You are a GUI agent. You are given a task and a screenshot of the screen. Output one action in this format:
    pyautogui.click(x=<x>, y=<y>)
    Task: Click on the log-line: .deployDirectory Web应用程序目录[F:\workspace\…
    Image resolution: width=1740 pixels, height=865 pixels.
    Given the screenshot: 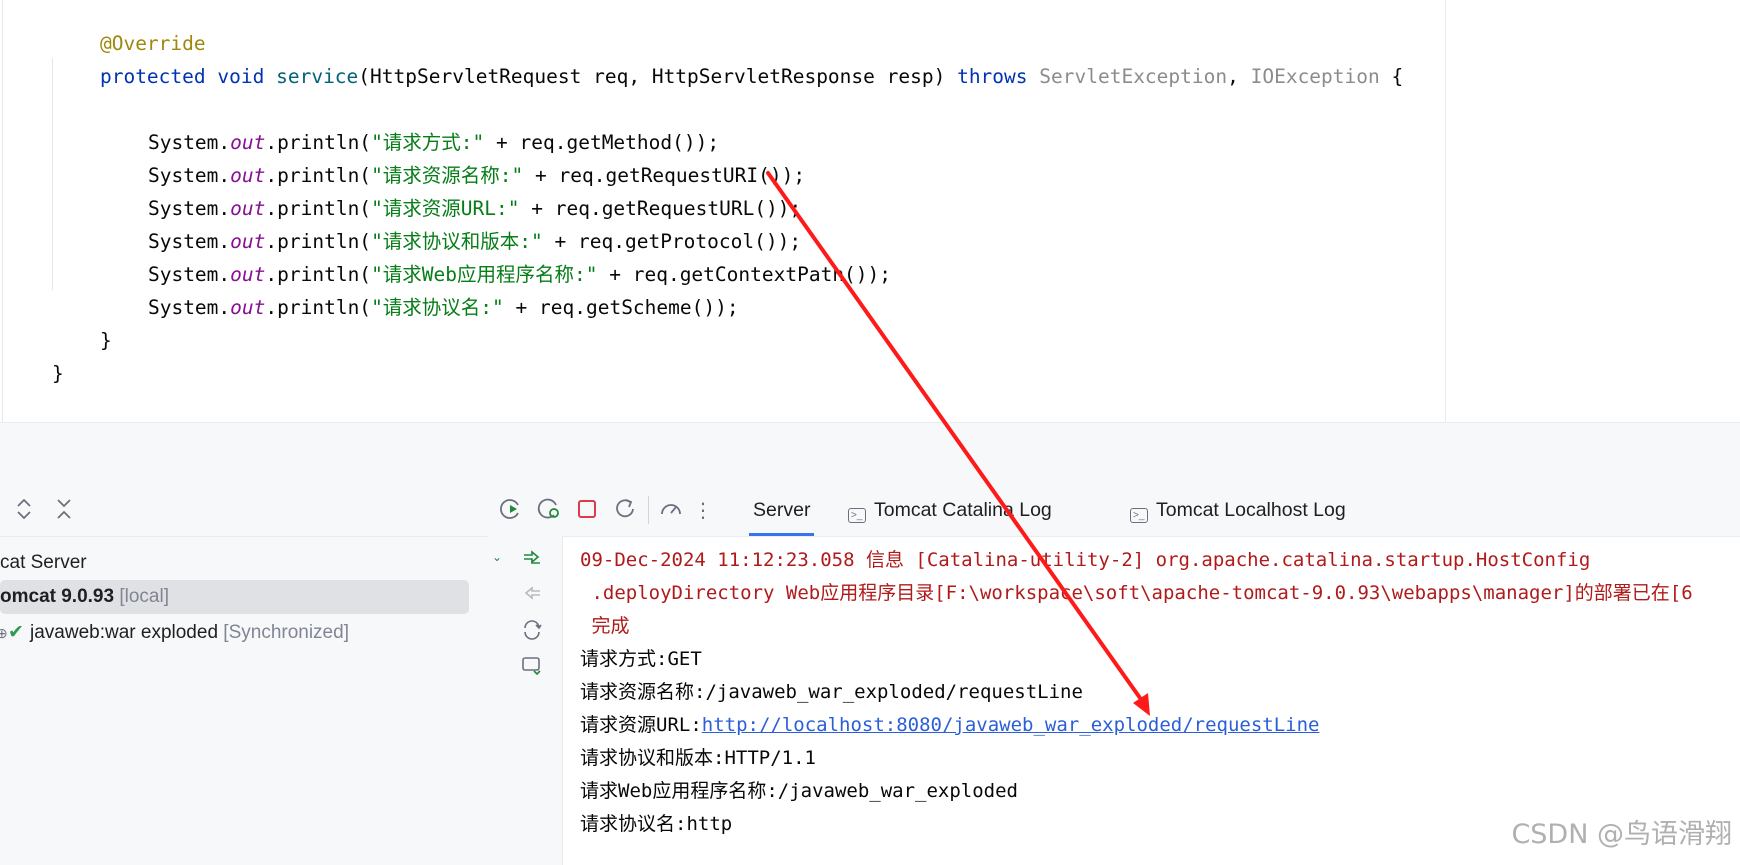 What is the action you would take?
    pyautogui.click(x=1136, y=593)
    